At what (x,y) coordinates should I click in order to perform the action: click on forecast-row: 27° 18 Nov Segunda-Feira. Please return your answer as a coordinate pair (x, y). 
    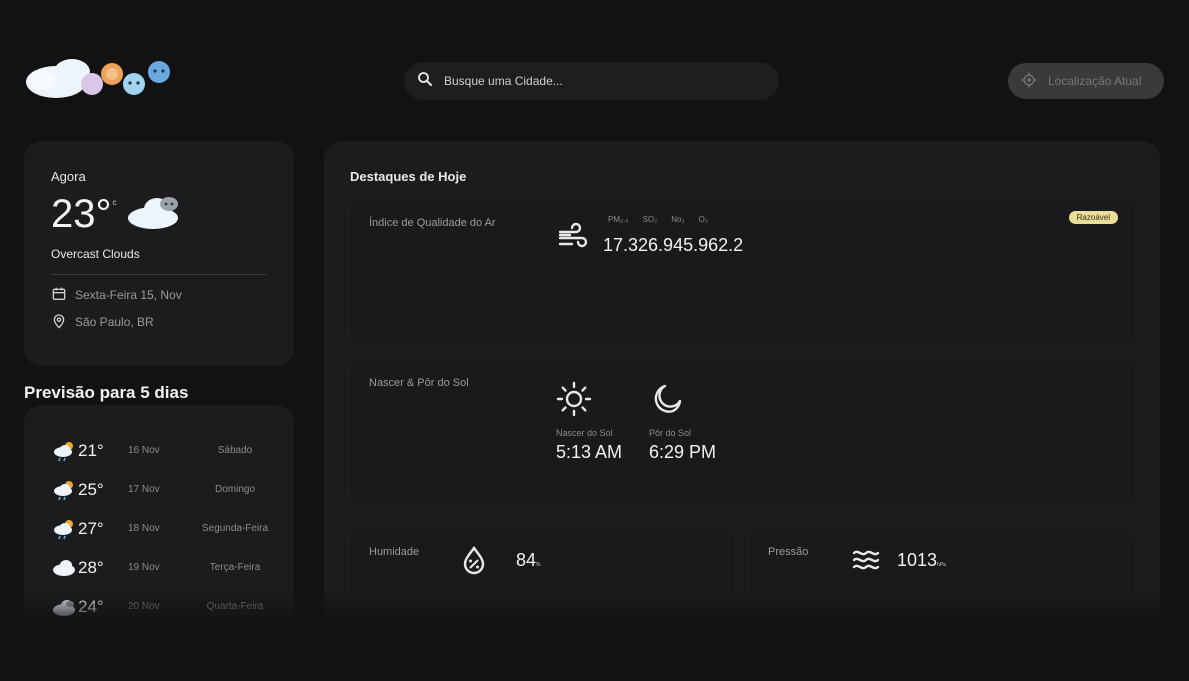
    Looking at the image, I should click on (159, 528).